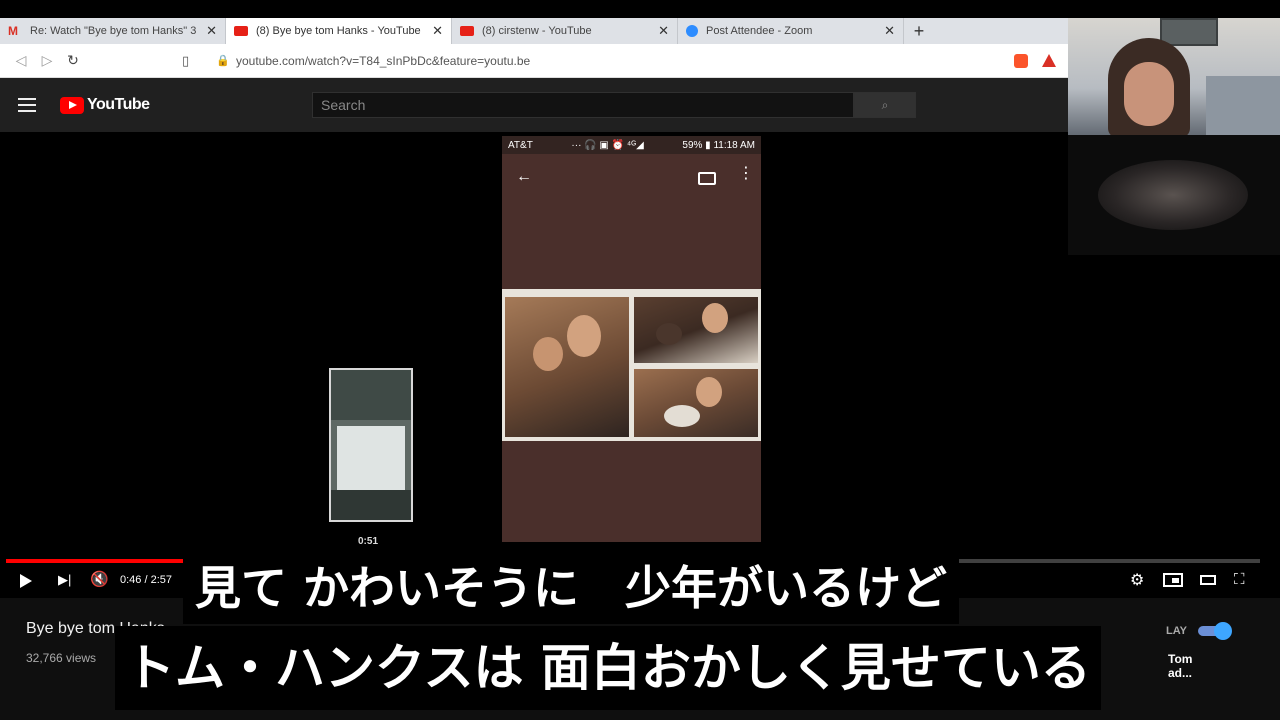 Image resolution: width=1280 pixels, height=720 pixels. Describe the element at coordinates (692, 31) in the screenshot. I see `zoom-icon` at that location.